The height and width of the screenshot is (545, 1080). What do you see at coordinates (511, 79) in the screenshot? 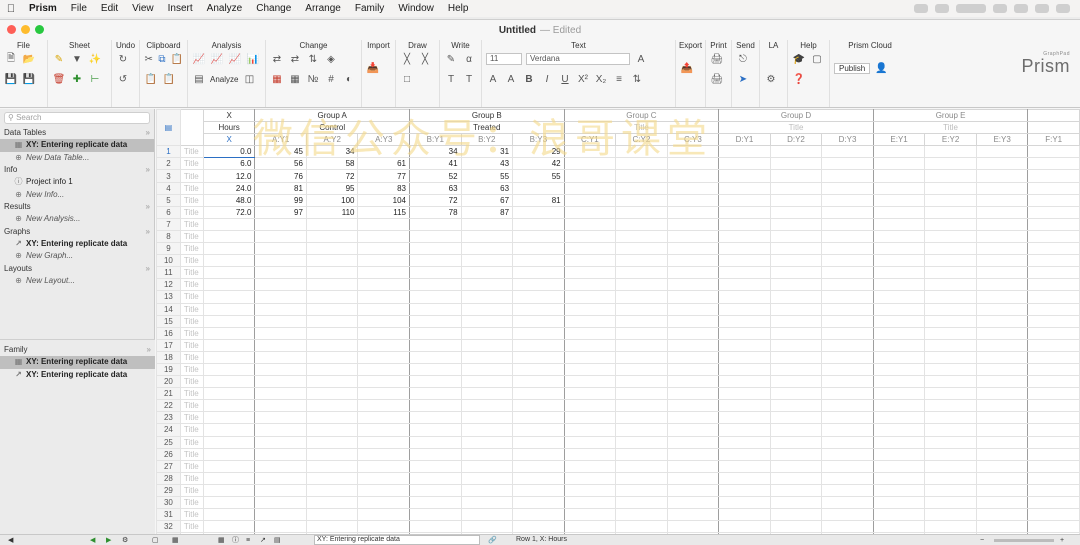
I see `font-size-down-icon: A` at bounding box center [511, 79].